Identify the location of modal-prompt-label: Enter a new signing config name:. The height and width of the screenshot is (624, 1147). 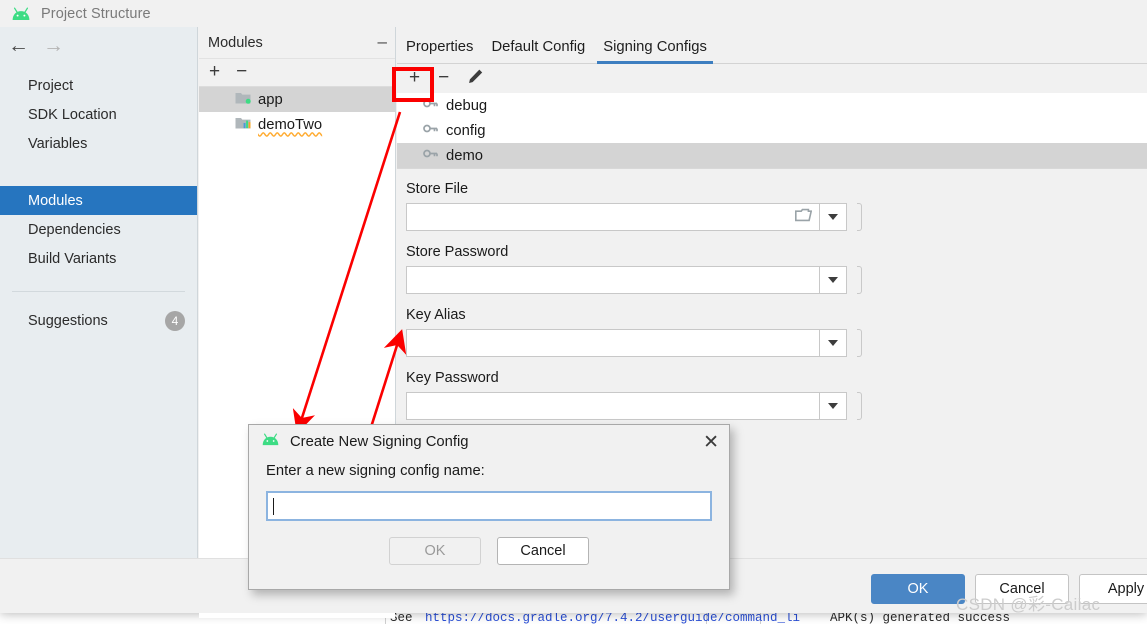
(375, 471).